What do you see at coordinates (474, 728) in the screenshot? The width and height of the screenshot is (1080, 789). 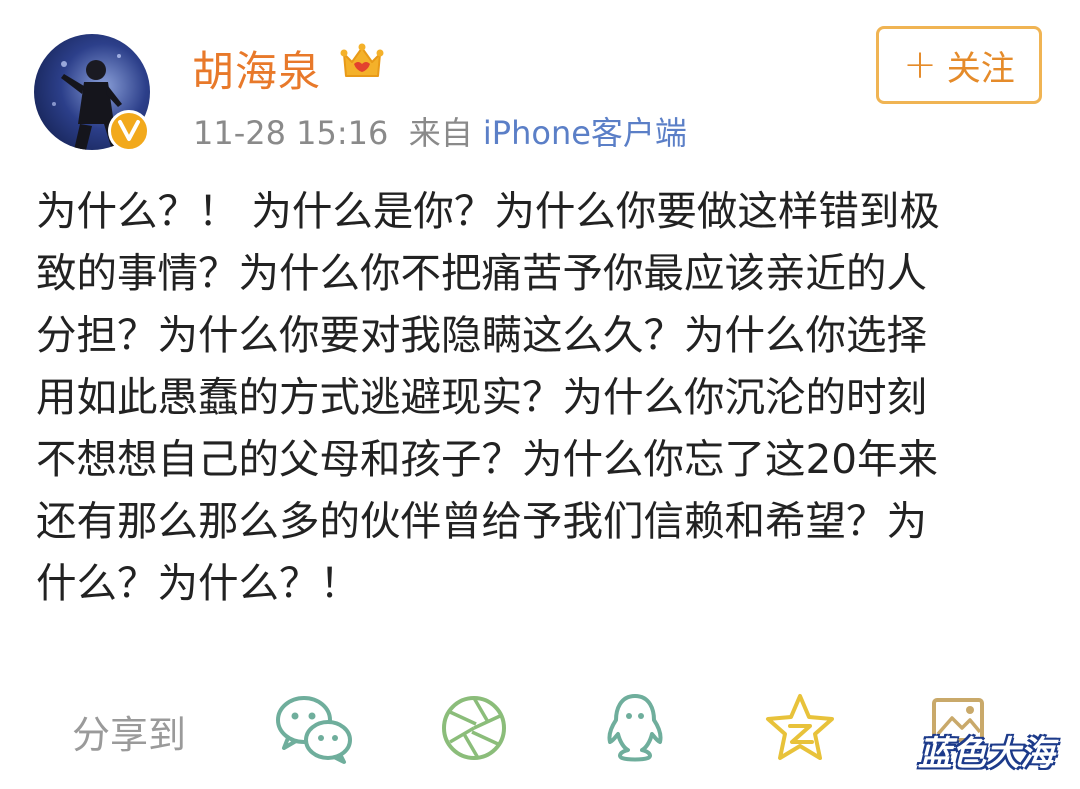 I see `moments-icon` at bounding box center [474, 728].